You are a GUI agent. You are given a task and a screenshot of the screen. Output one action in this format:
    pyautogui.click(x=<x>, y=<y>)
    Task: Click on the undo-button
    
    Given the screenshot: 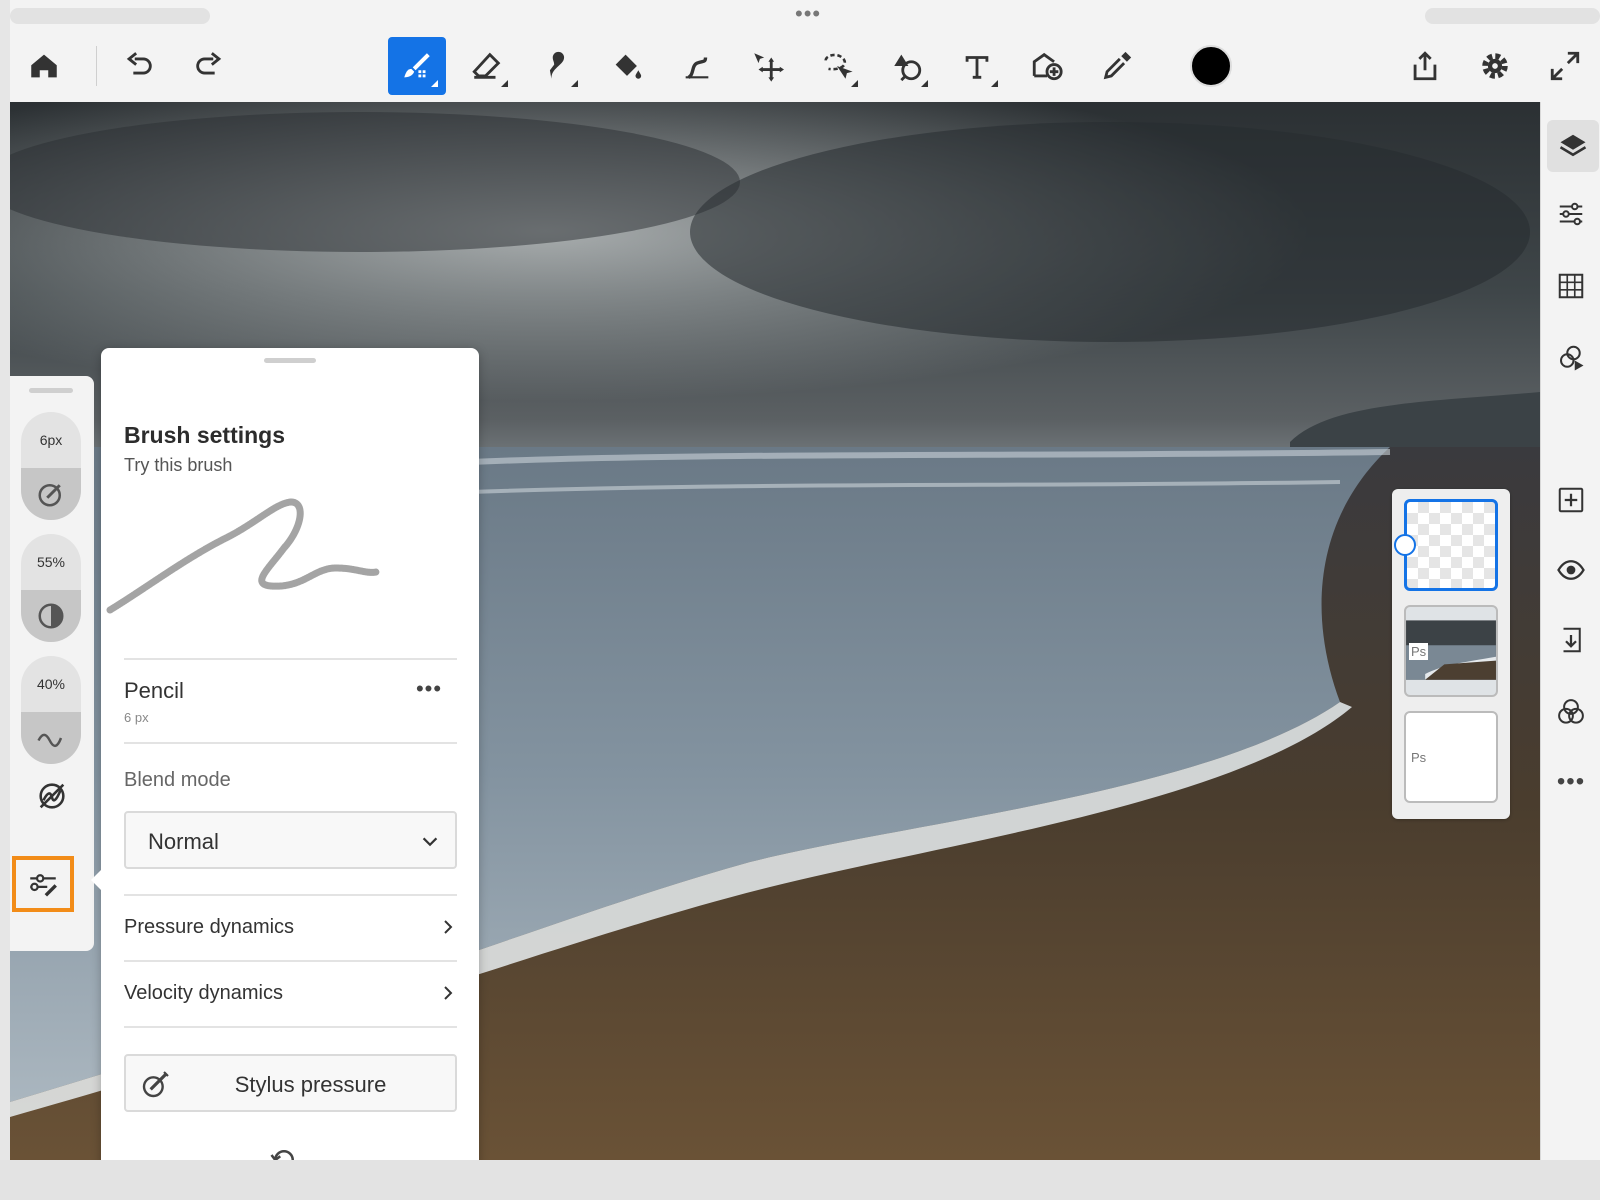 What is the action you would take?
    pyautogui.click(x=139, y=66)
    